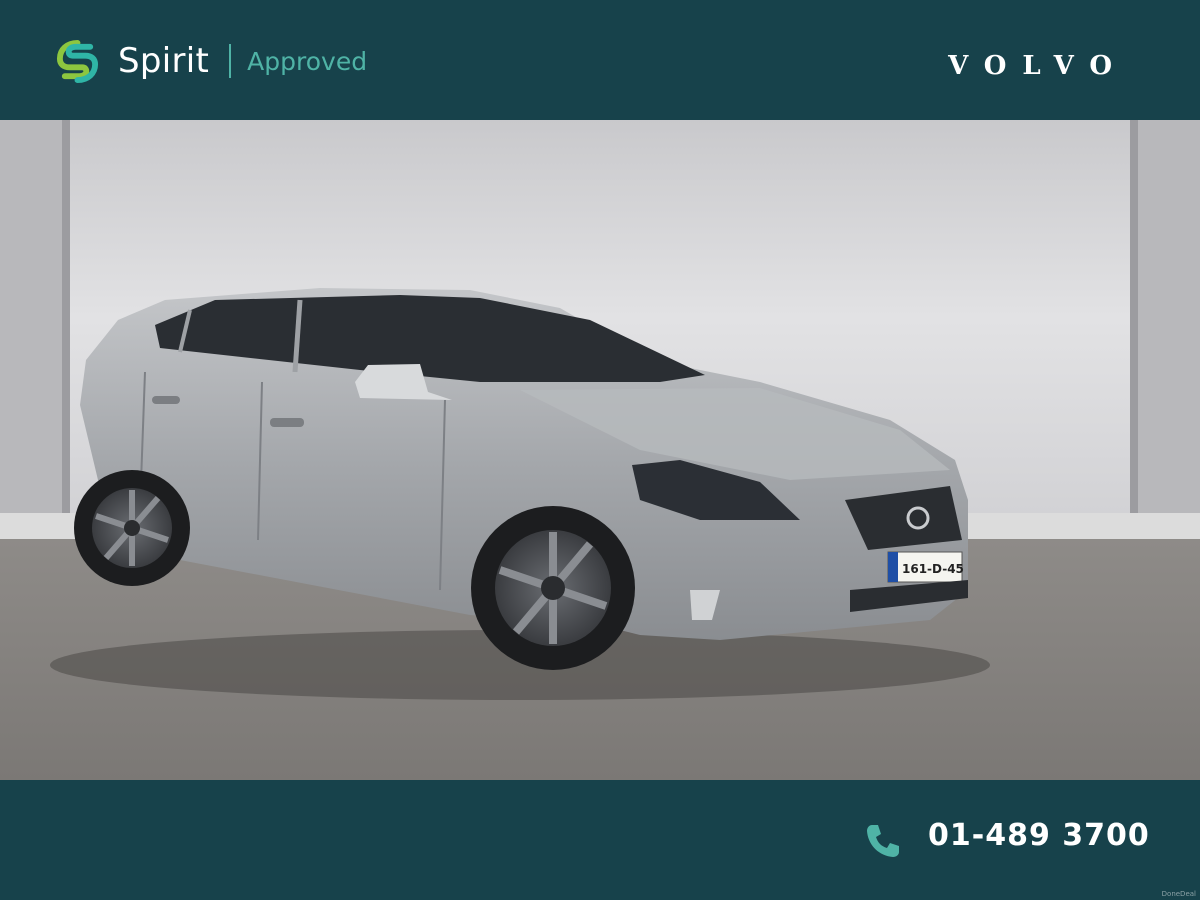 The image size is (1200, 900). What do you see at coordinates (883, 841) in the screenshot?
I see `phone-icon` at bounding box center [883, 841].